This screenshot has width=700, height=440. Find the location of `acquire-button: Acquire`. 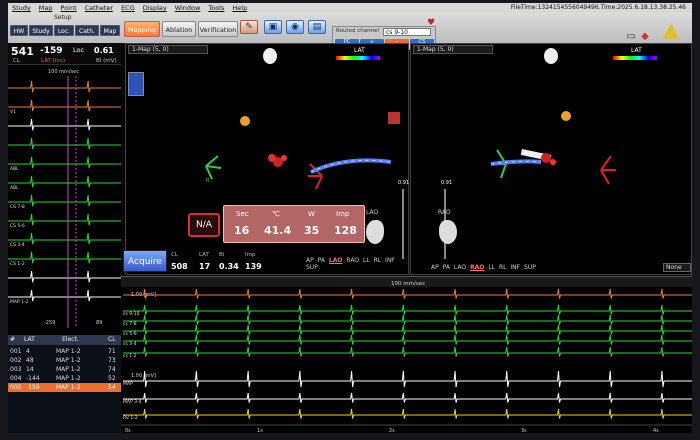

acquire-button: Acquire is located at coordinates (145, 261).